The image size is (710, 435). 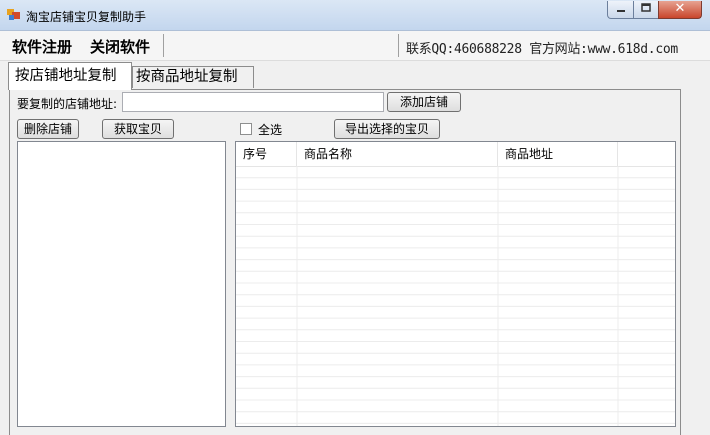 I want to click on menu-register: 软件注册, so click(x=42, y=46).